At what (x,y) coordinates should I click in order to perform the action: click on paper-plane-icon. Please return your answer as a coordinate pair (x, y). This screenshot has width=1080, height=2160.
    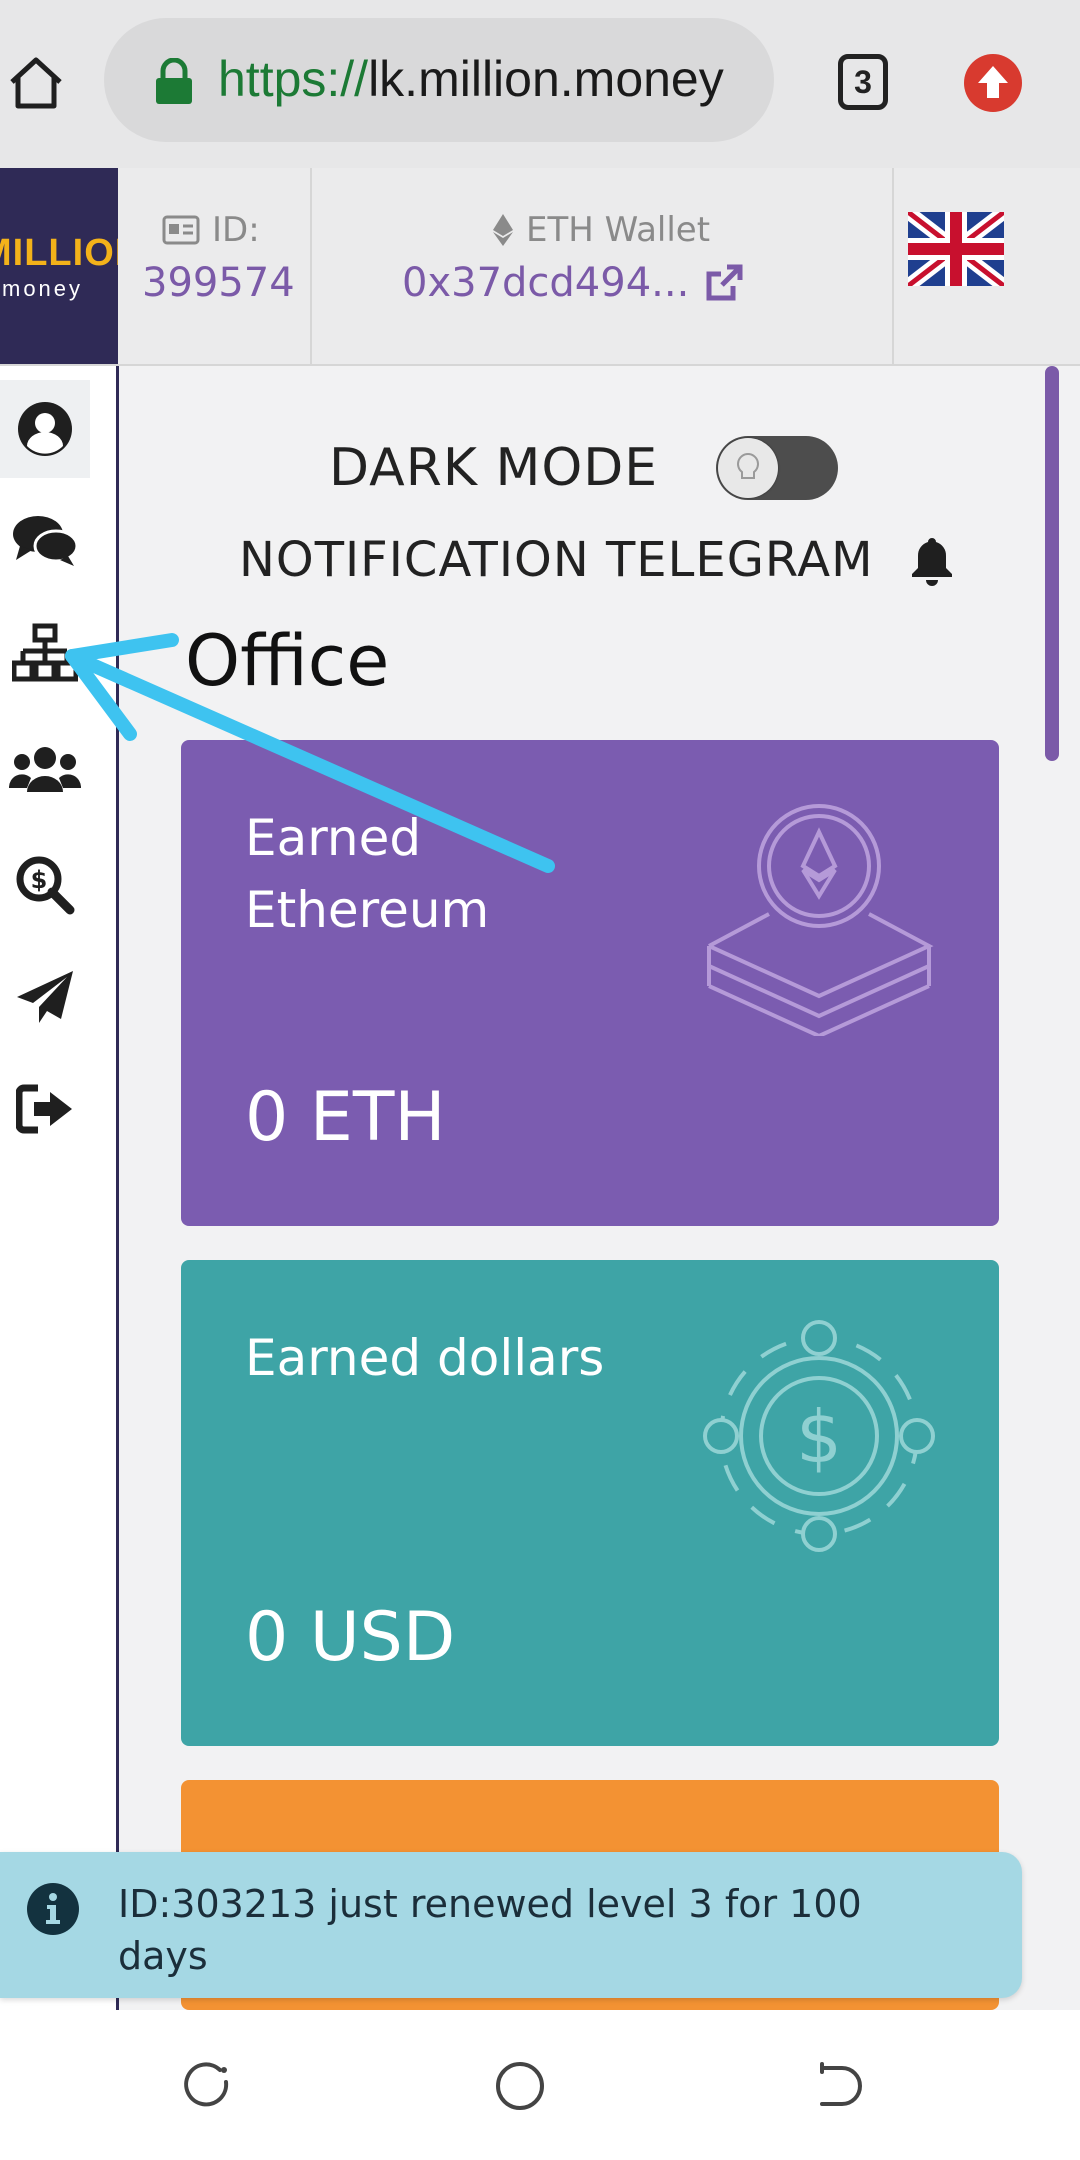
    Looking at the image, I should click on (45, 997).